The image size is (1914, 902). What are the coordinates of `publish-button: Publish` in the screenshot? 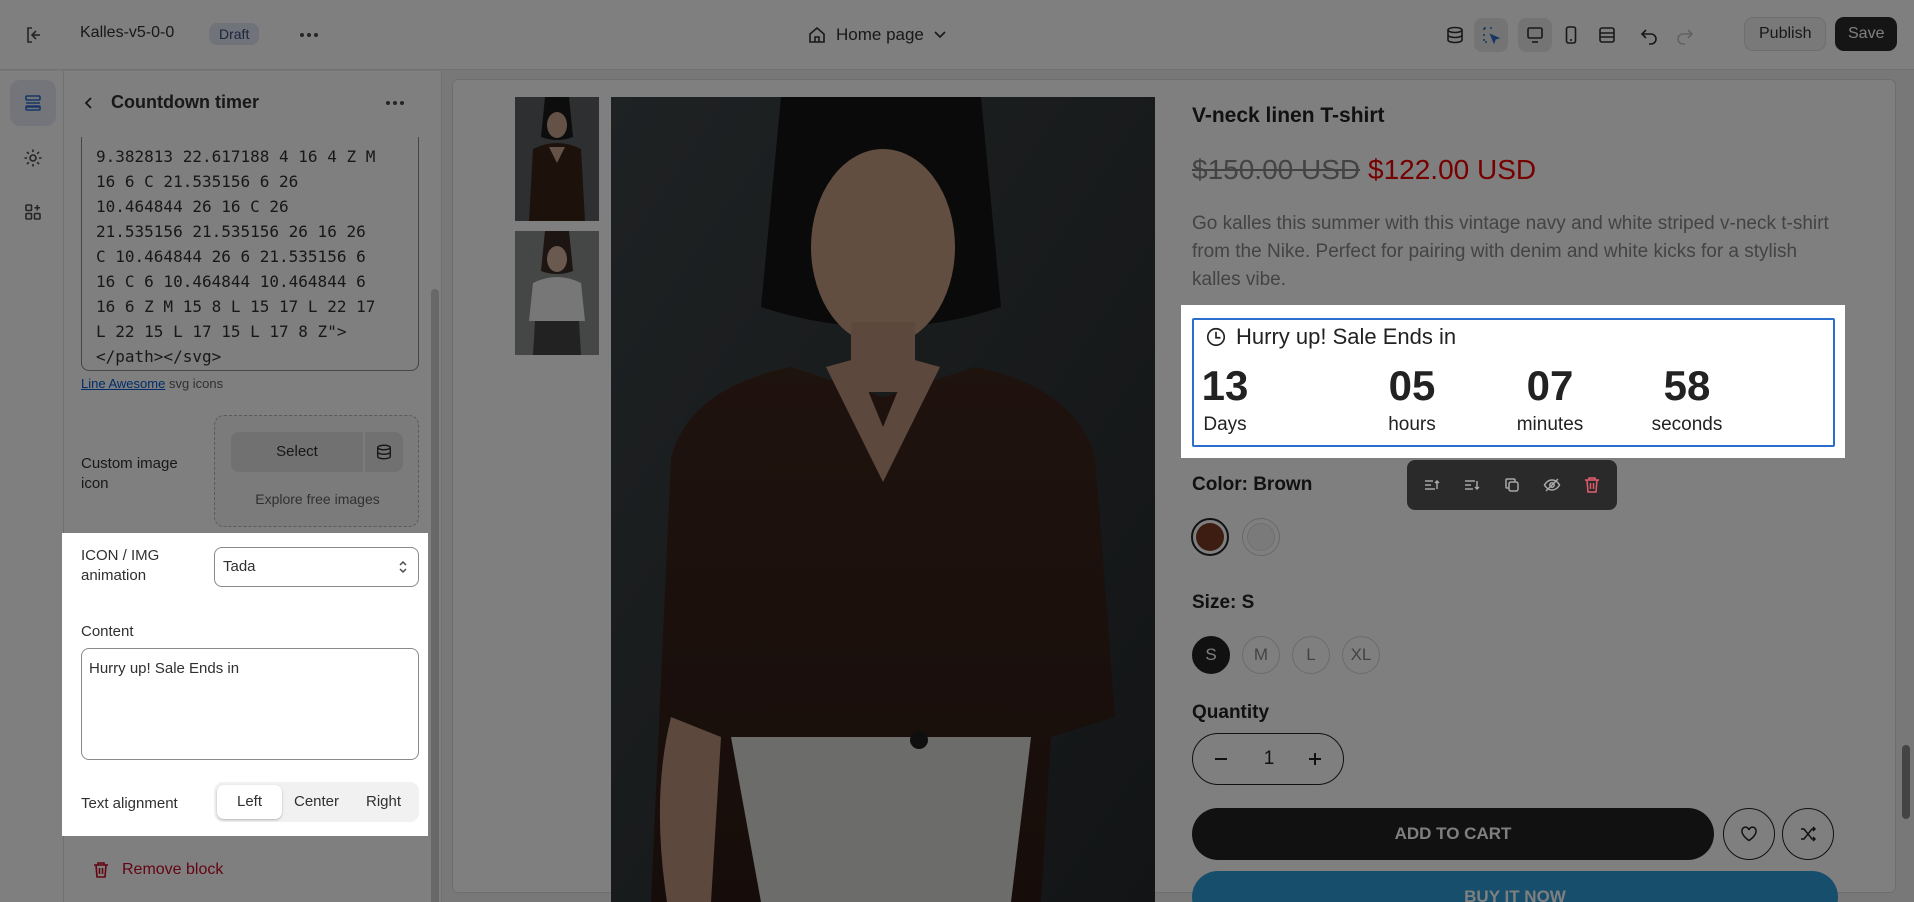 It's located at (1785, 34).